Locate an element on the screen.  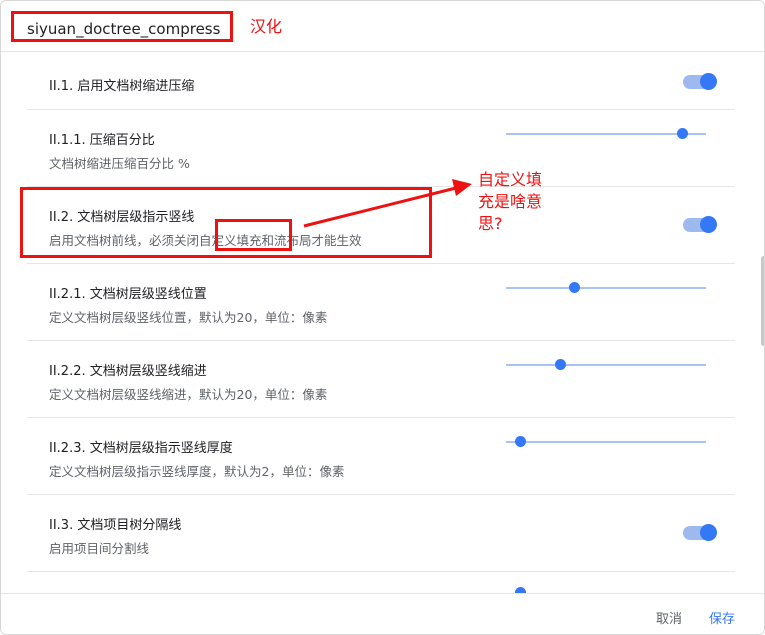
compress-percent-slider is located at coordinates (606, 134).